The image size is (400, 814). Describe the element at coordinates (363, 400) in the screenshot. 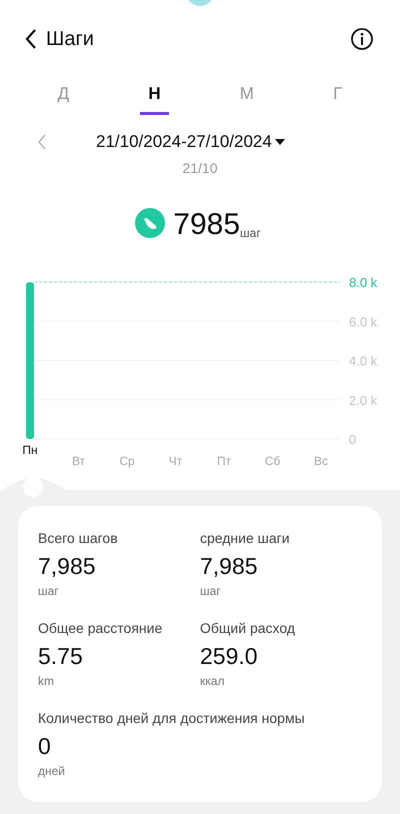

I see `y-axis-label: 2.0 k` at that location.